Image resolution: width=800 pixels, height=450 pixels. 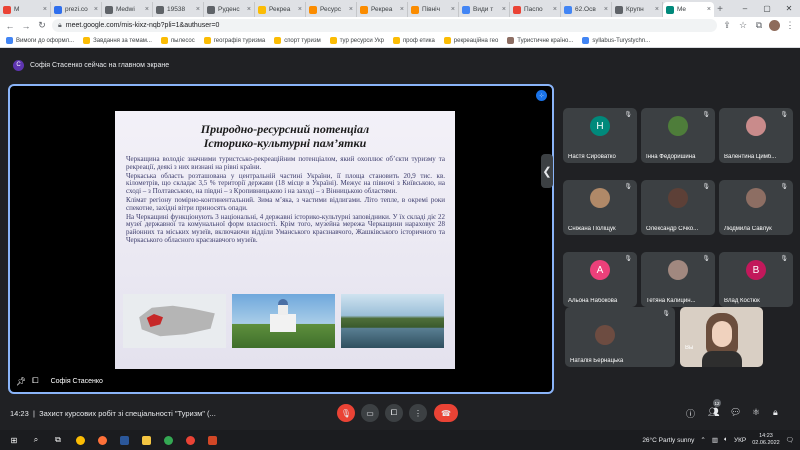 What do you see at coordinates (721, 337) in the screenshot?
I see `self-video-tile: Вы` at bounding box center [721, 337].